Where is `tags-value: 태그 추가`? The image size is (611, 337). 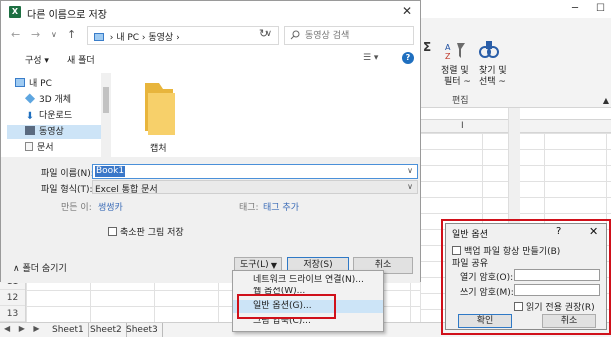 tags-value: 태그 추가 is located at coordinates (281, 206).